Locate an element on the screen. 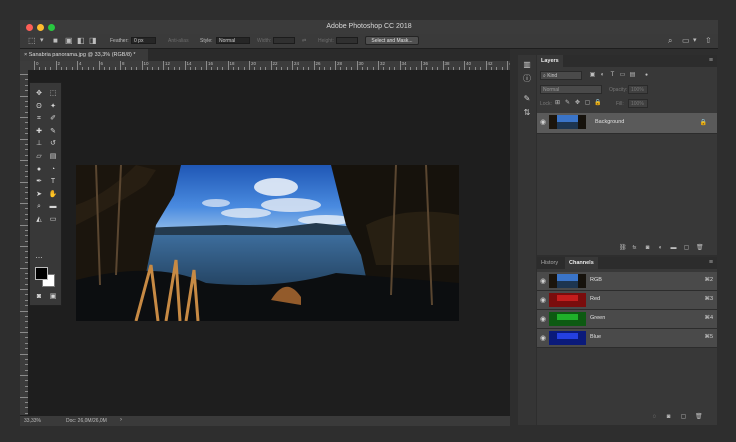  type-tool-icon: T is located at coordinates (53, 181).